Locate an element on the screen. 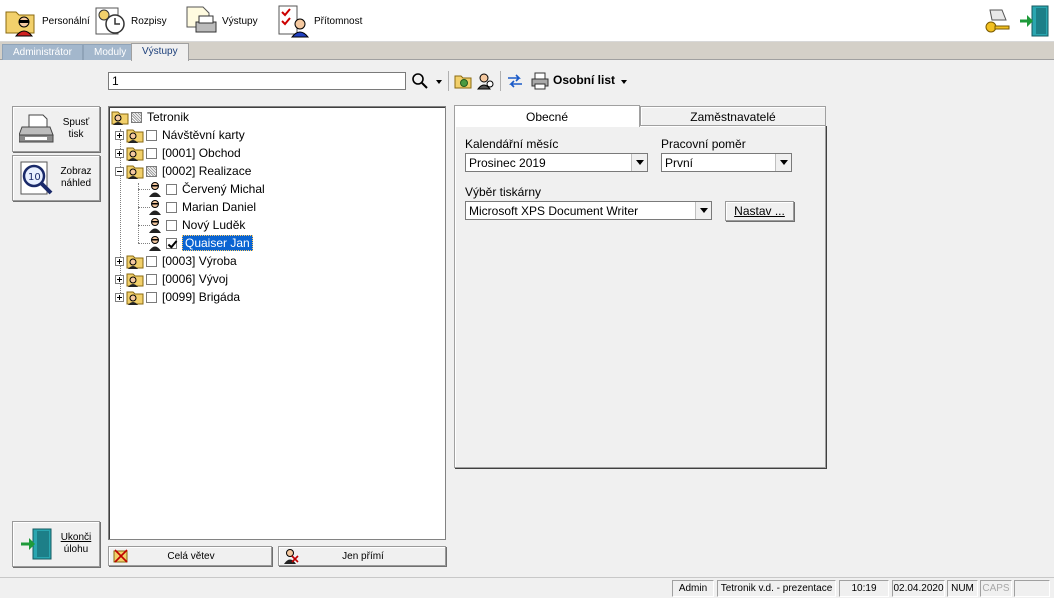 The height and width of the screenshot is (598, 1054). checklist-person-icon is located at coordinates (294, 21).